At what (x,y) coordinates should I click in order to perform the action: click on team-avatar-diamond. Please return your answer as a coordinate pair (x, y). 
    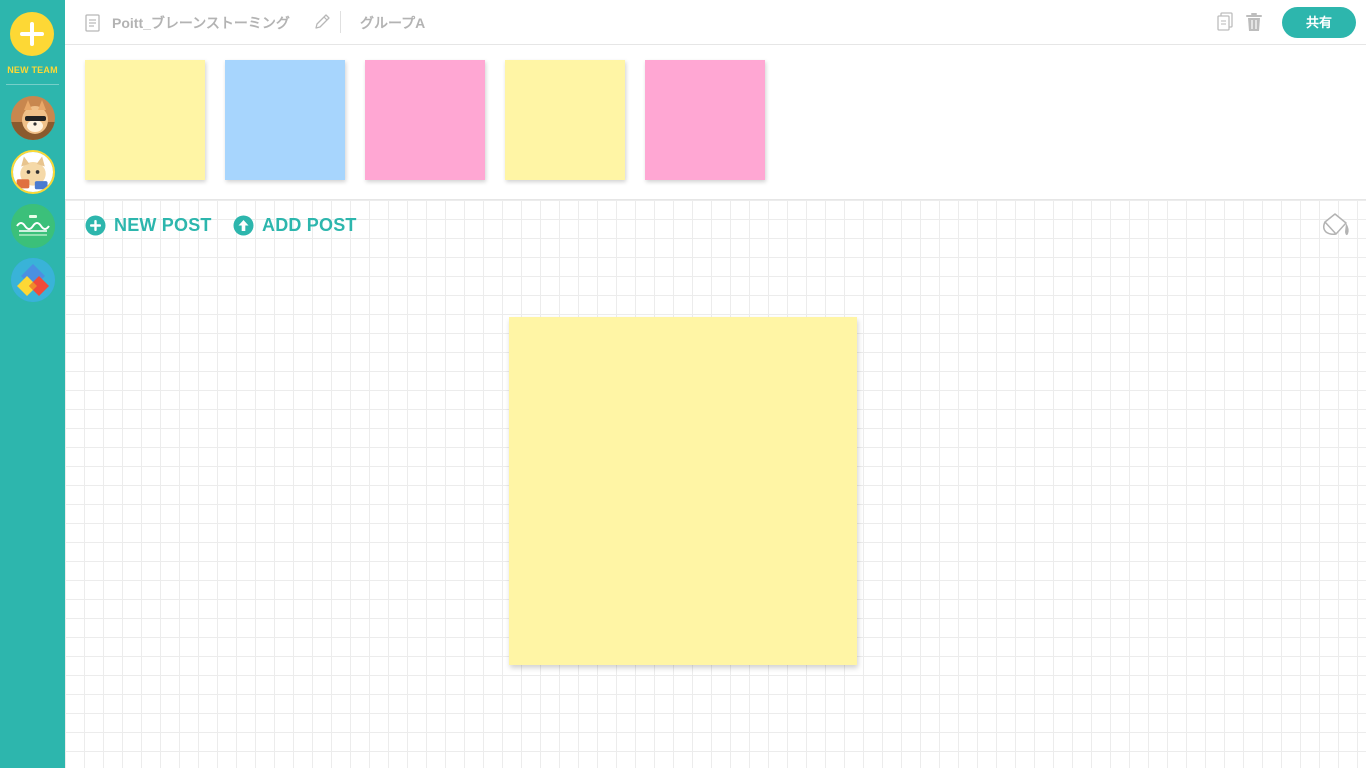
    Looking at the image, I should click on (33, 280).